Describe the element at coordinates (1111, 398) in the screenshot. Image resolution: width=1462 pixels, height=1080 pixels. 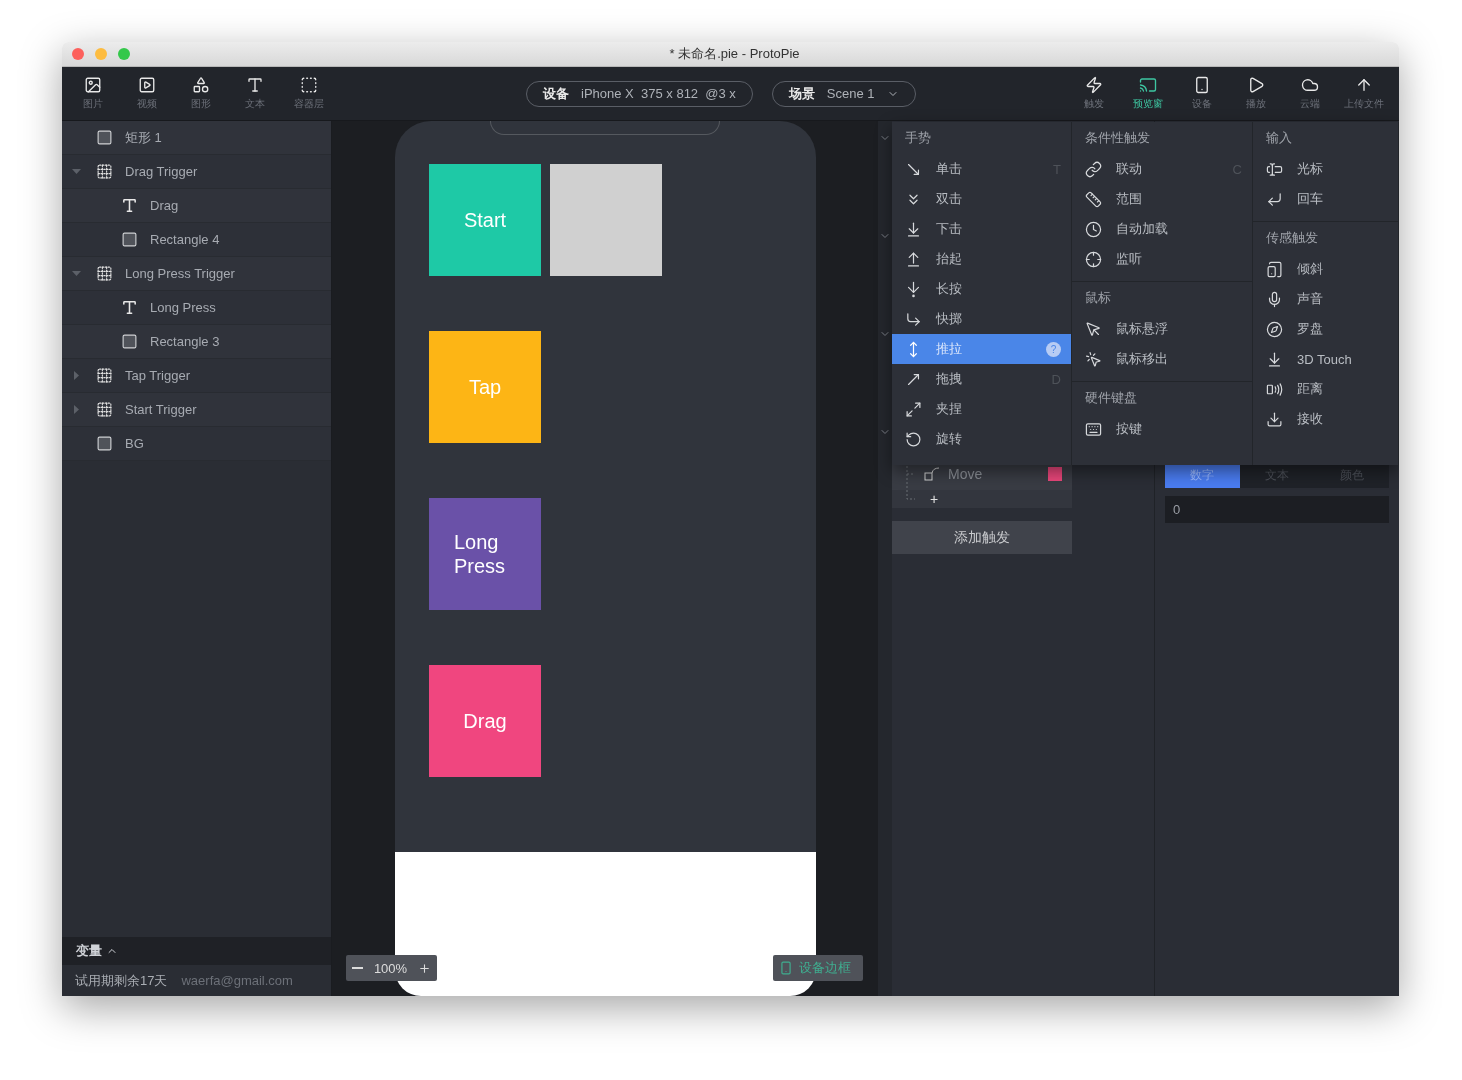
I see `menu-section-title: 硬件键盘` at that location.